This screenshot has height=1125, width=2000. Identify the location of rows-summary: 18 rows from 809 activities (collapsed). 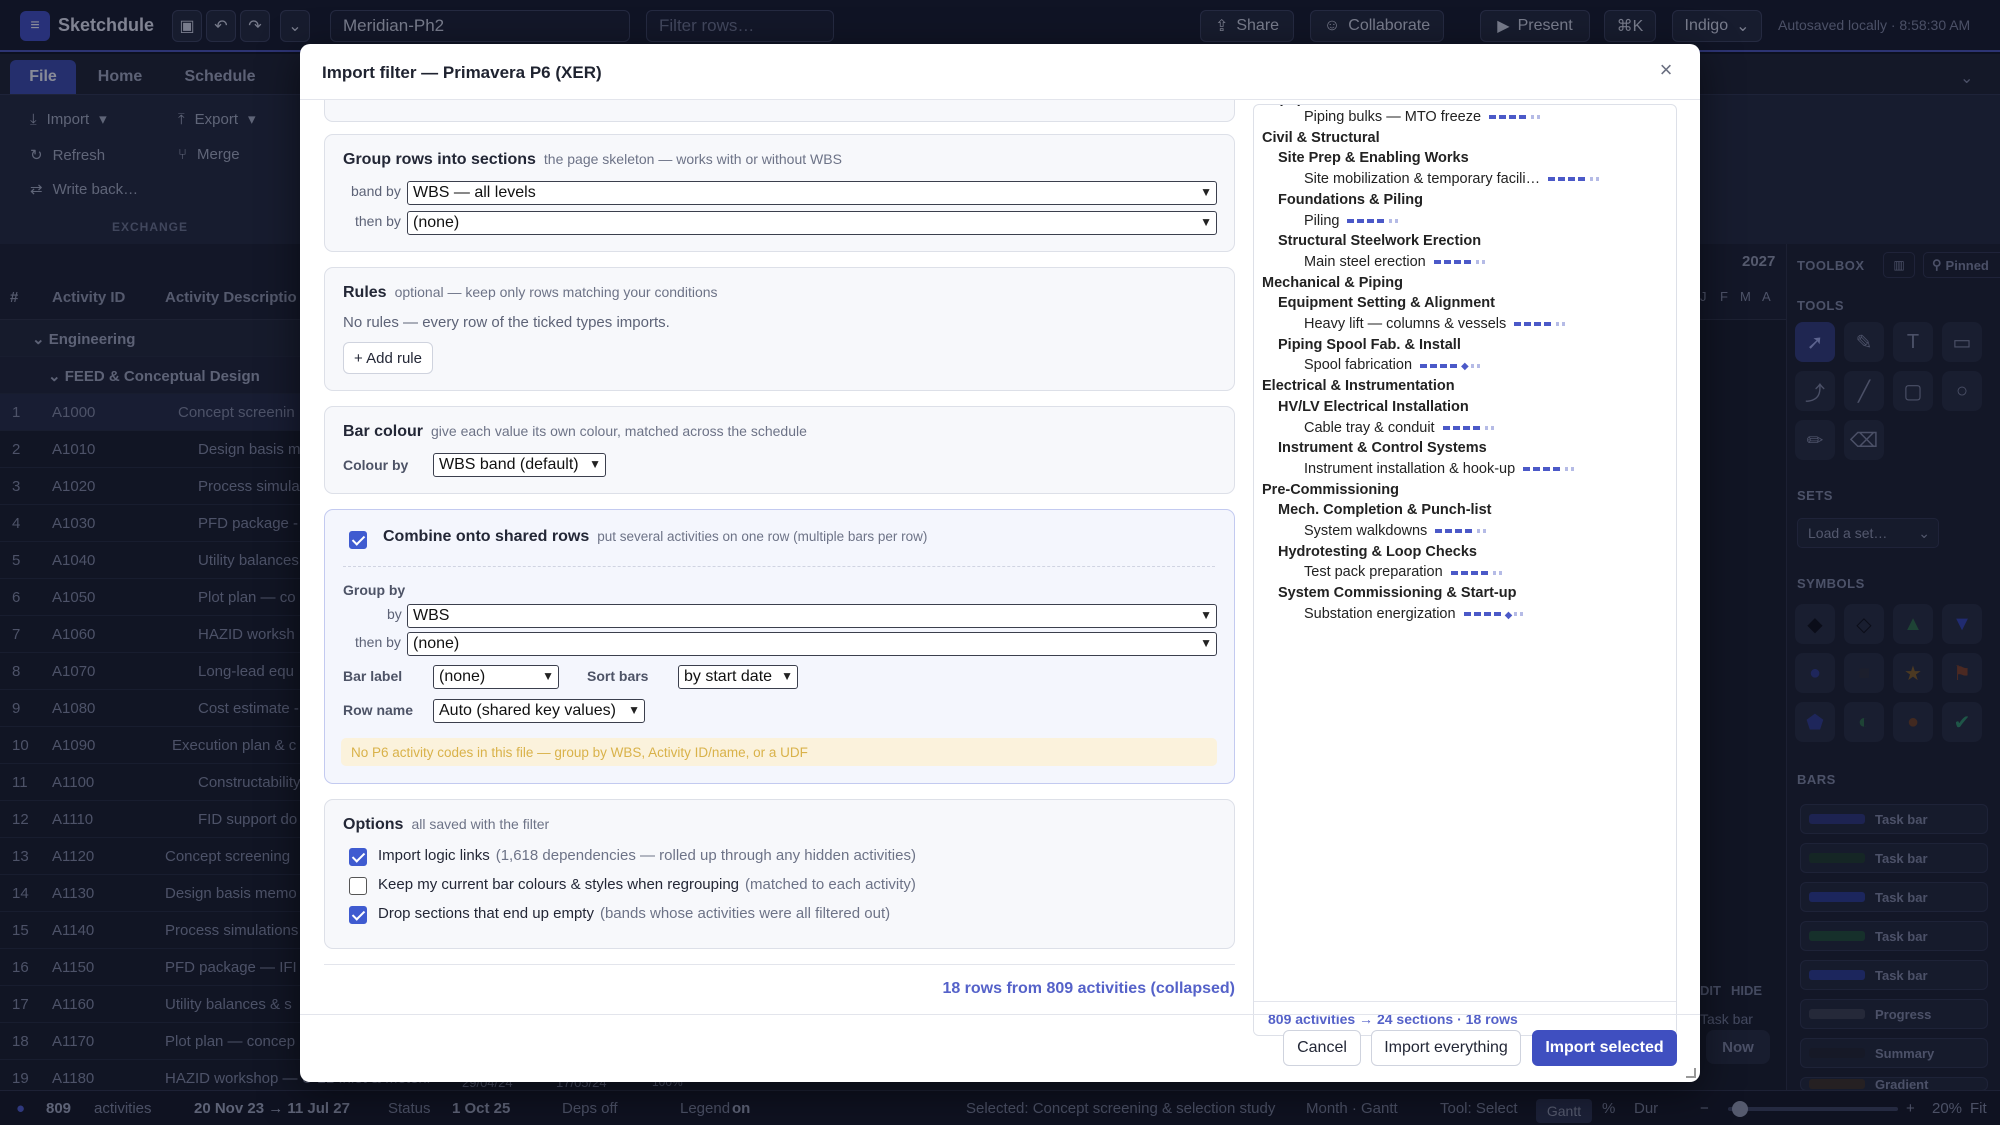
(1088, 988).